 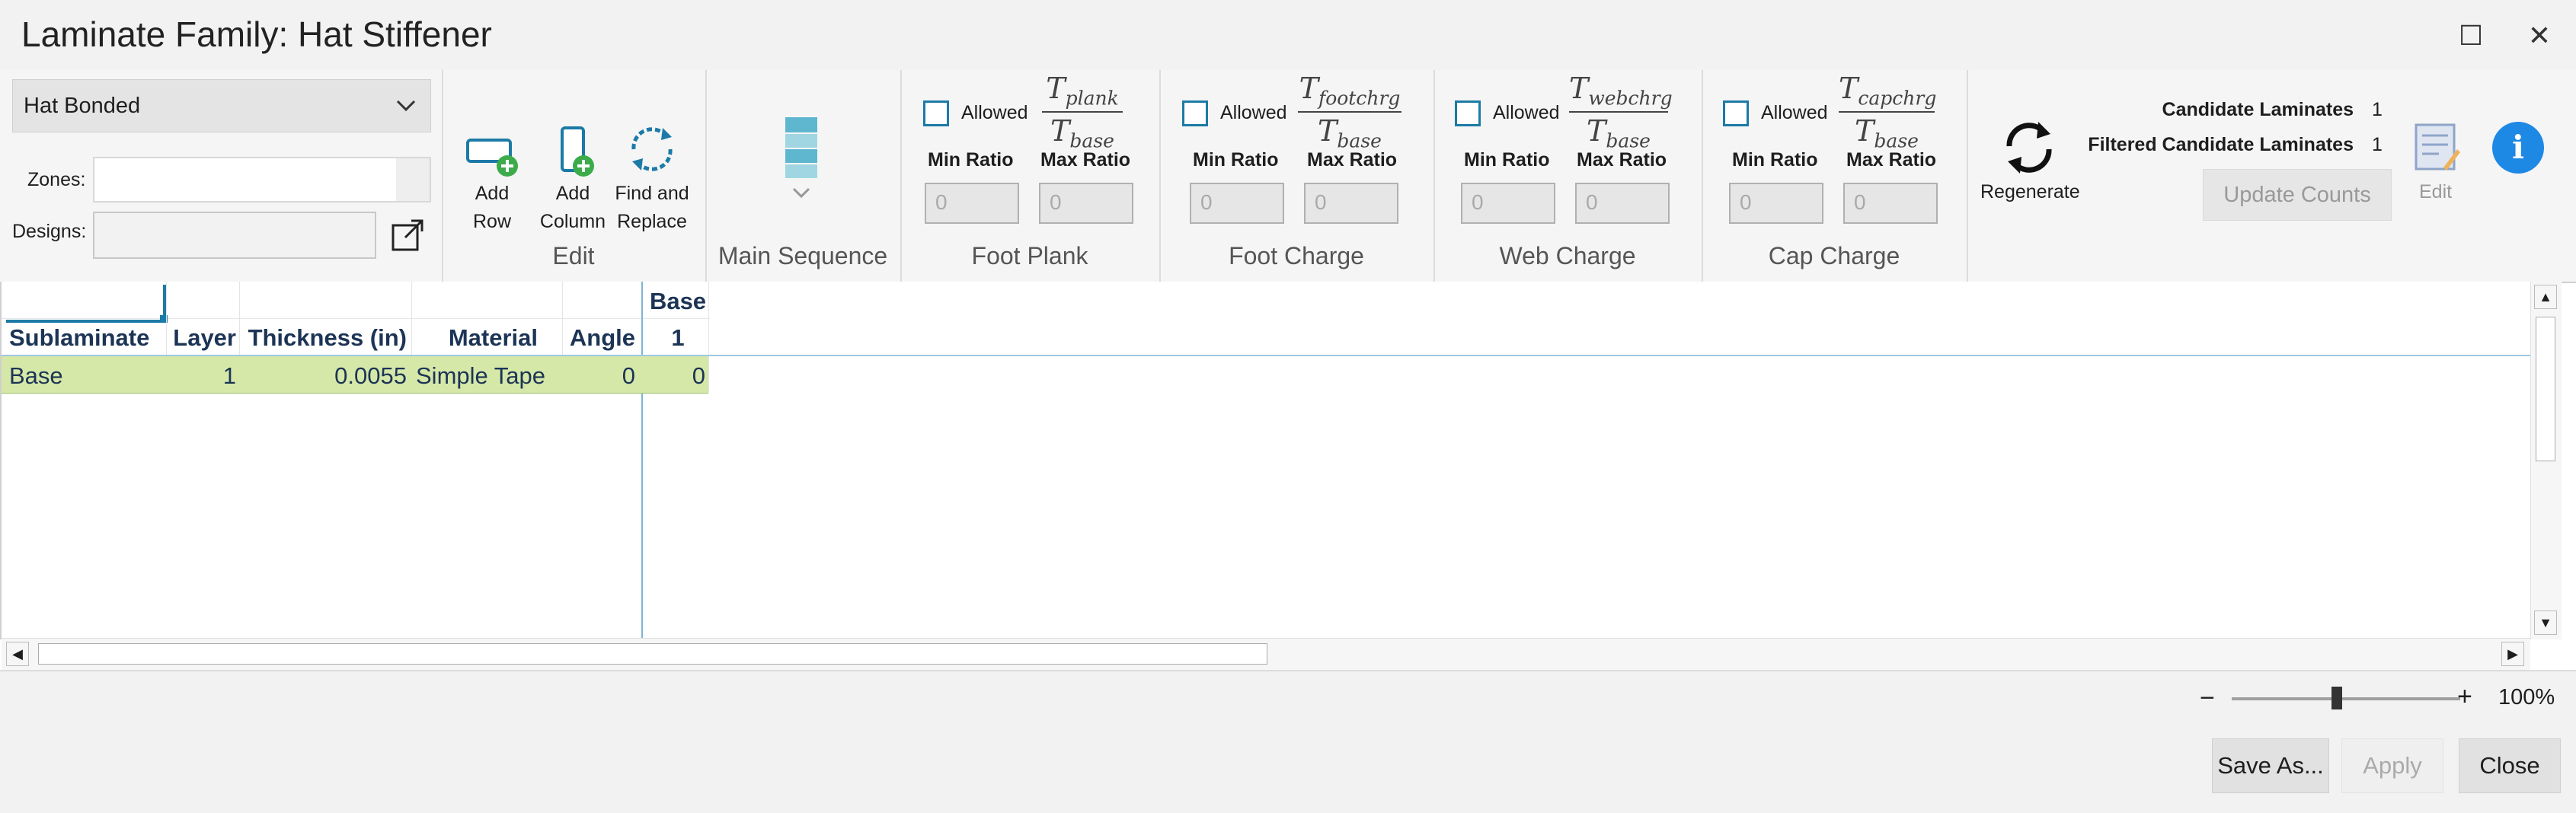 What do you see at coordinates (1309, 88) in the screenshot?
I see `foot-charge-numerator: T` at bounding box center [1309, 88].